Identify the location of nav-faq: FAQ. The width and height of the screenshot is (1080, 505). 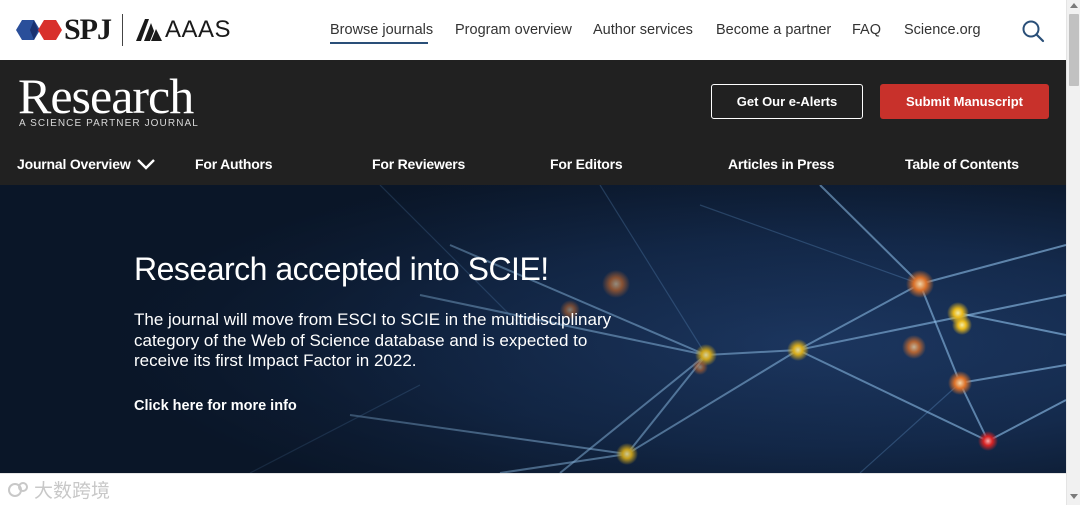
(866, 30).